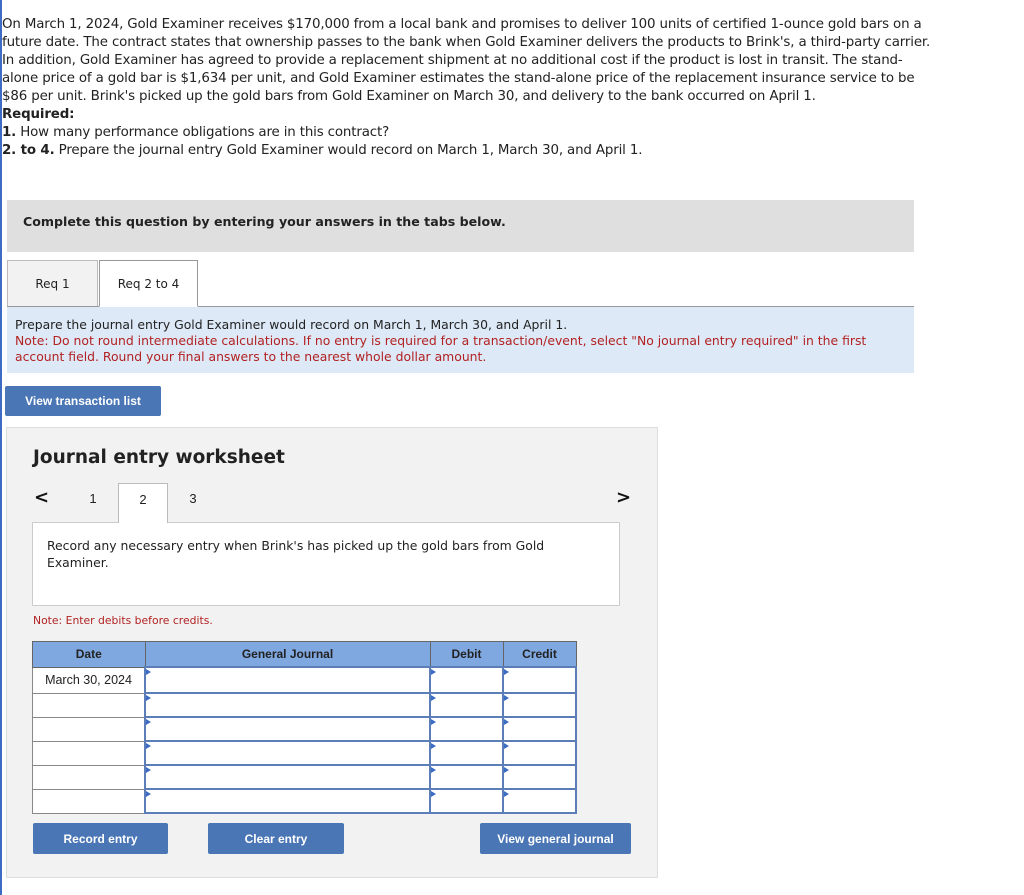 The width and height of the screenshot is (1024, 895). What do you see at coordinates (9, 132) in the screenshot?
I see `requirement-1-number: 1.` at bounding box center [9, 132].